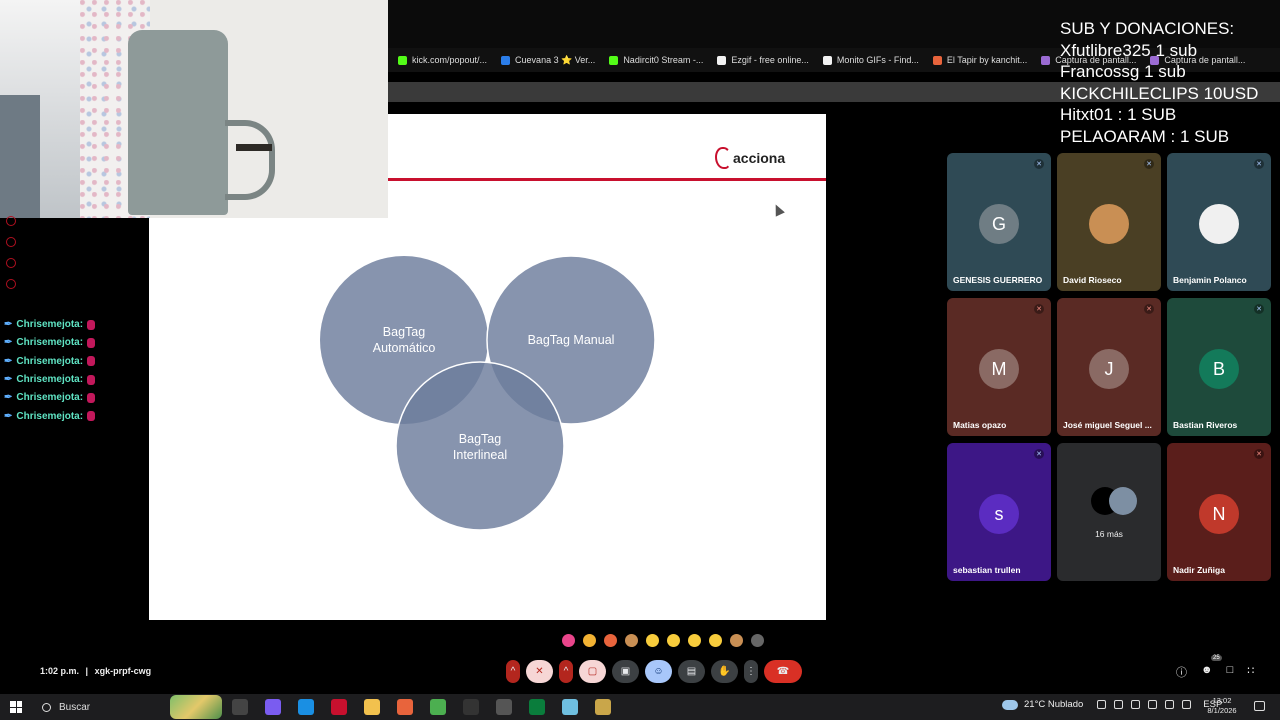 The image size is (1280, 720). What do you see at coordinates (1136, 704) in the screenshot?
I see `volume-icon` at bounding box center [1136, 704].